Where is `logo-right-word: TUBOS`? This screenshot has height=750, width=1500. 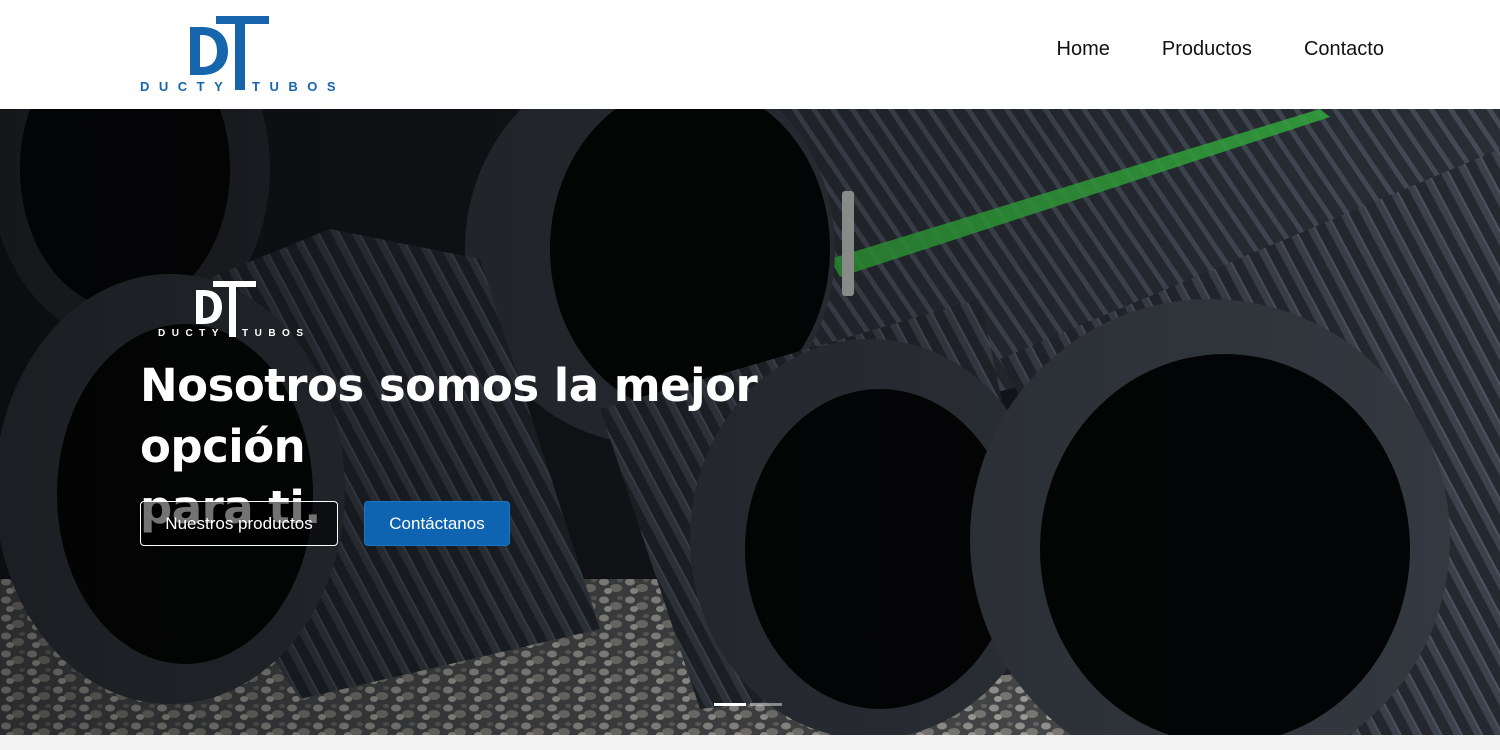 logo-right-word: TUBOS is located at coordinates (298, 86).